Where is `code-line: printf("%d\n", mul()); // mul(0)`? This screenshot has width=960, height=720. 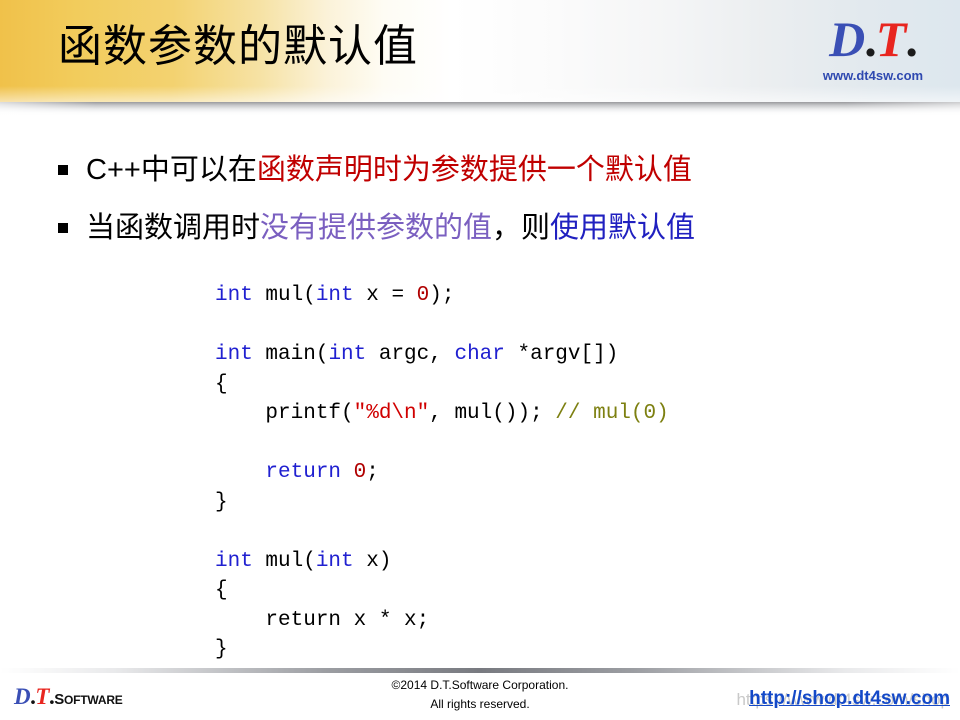
code-line: printf("%d\n", mul()); // mul(0) is located at coordinates (442, 414).